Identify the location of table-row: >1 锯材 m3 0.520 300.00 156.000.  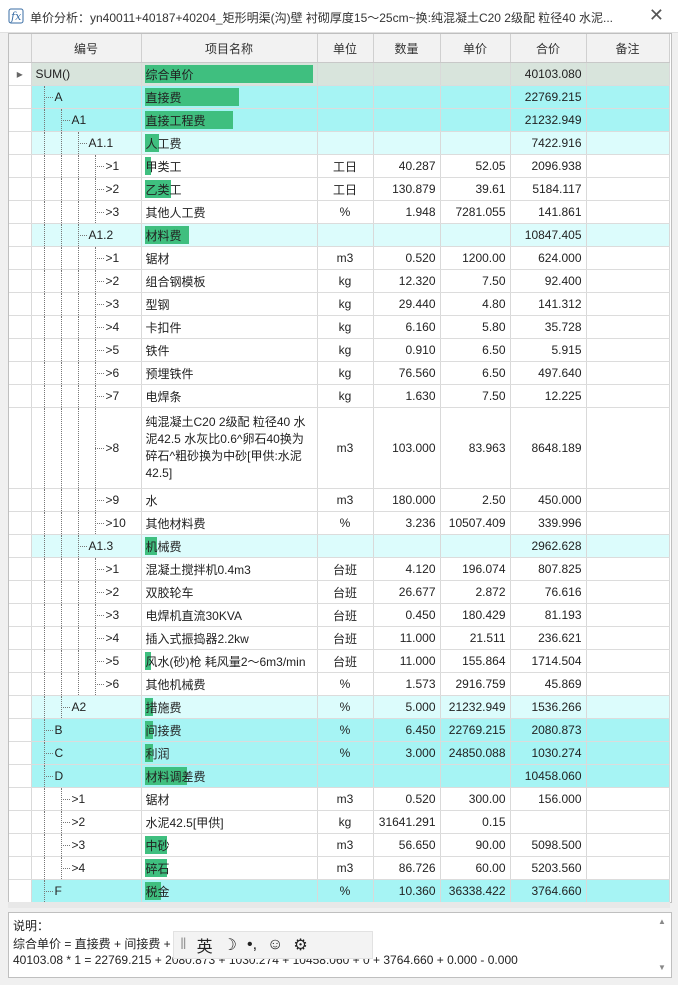
(339, 799).